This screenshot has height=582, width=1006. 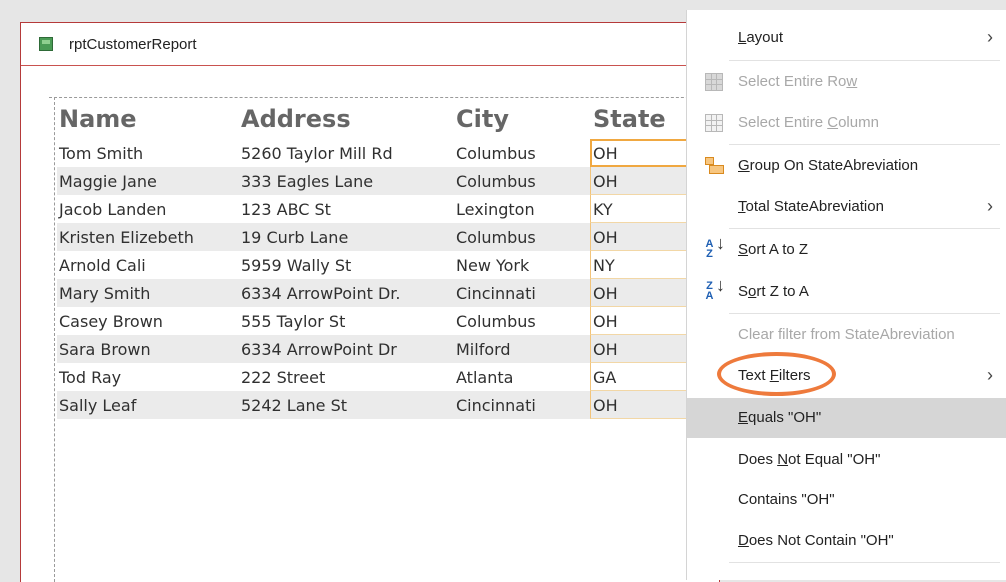 What do you see at coordinates (283, 377) in the screenshot?
I see `address-cell: 222 Street` at bounding box center [283, 377].